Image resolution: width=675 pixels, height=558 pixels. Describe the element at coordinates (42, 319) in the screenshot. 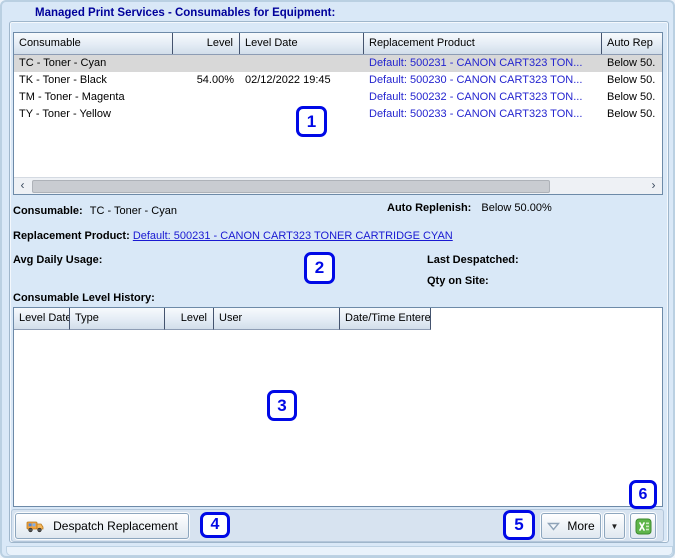

I see `column-header-history-level-date: Level Date` at that location.